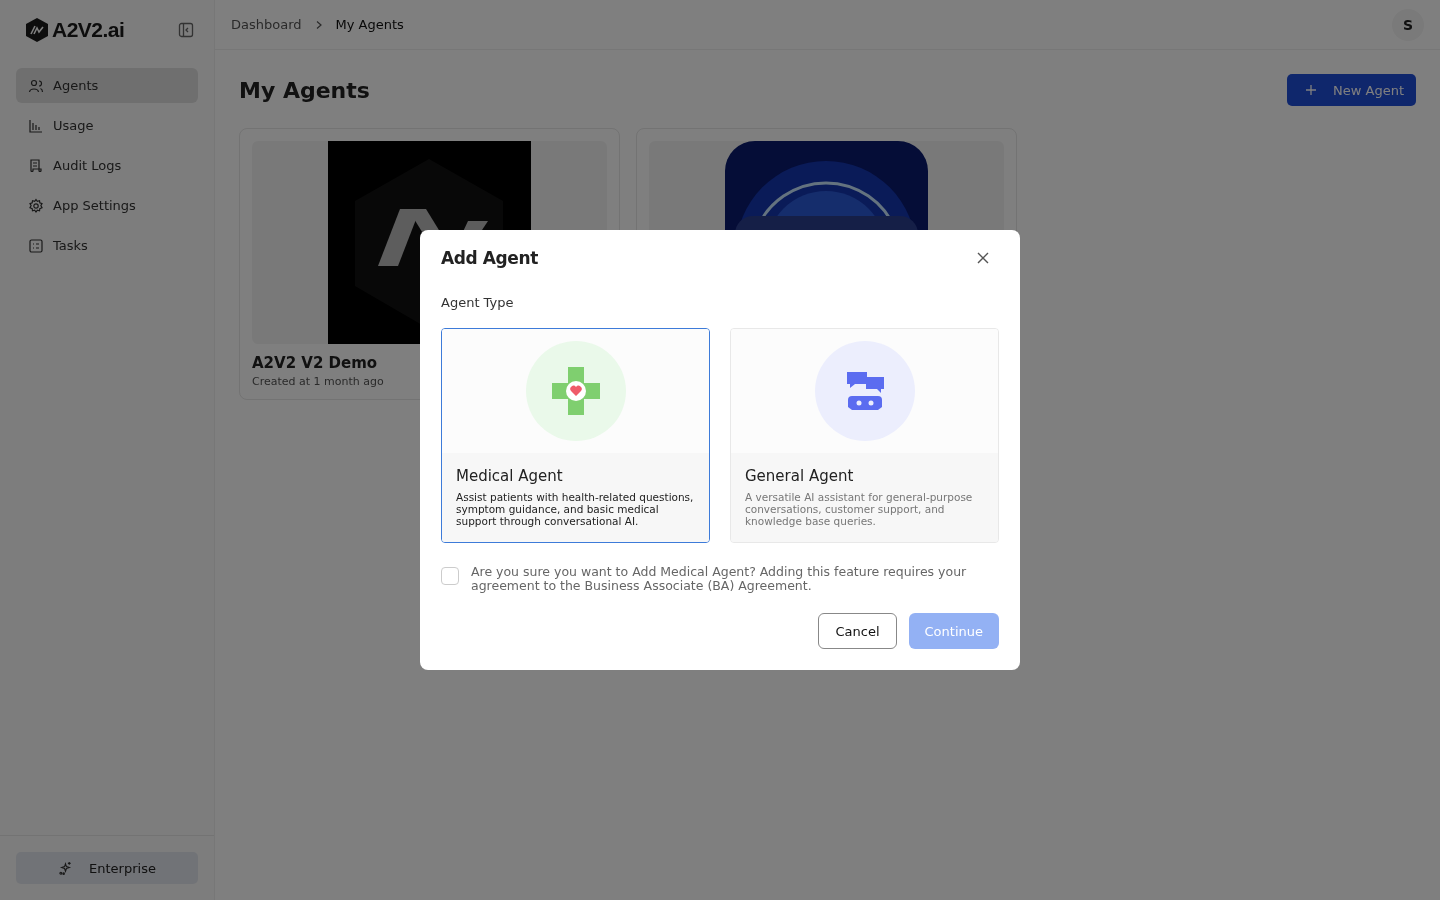  What do you see at coordinates (864, 391) in the screenshot?
I see `chatbot-icon` at bounding box center [864, 391].